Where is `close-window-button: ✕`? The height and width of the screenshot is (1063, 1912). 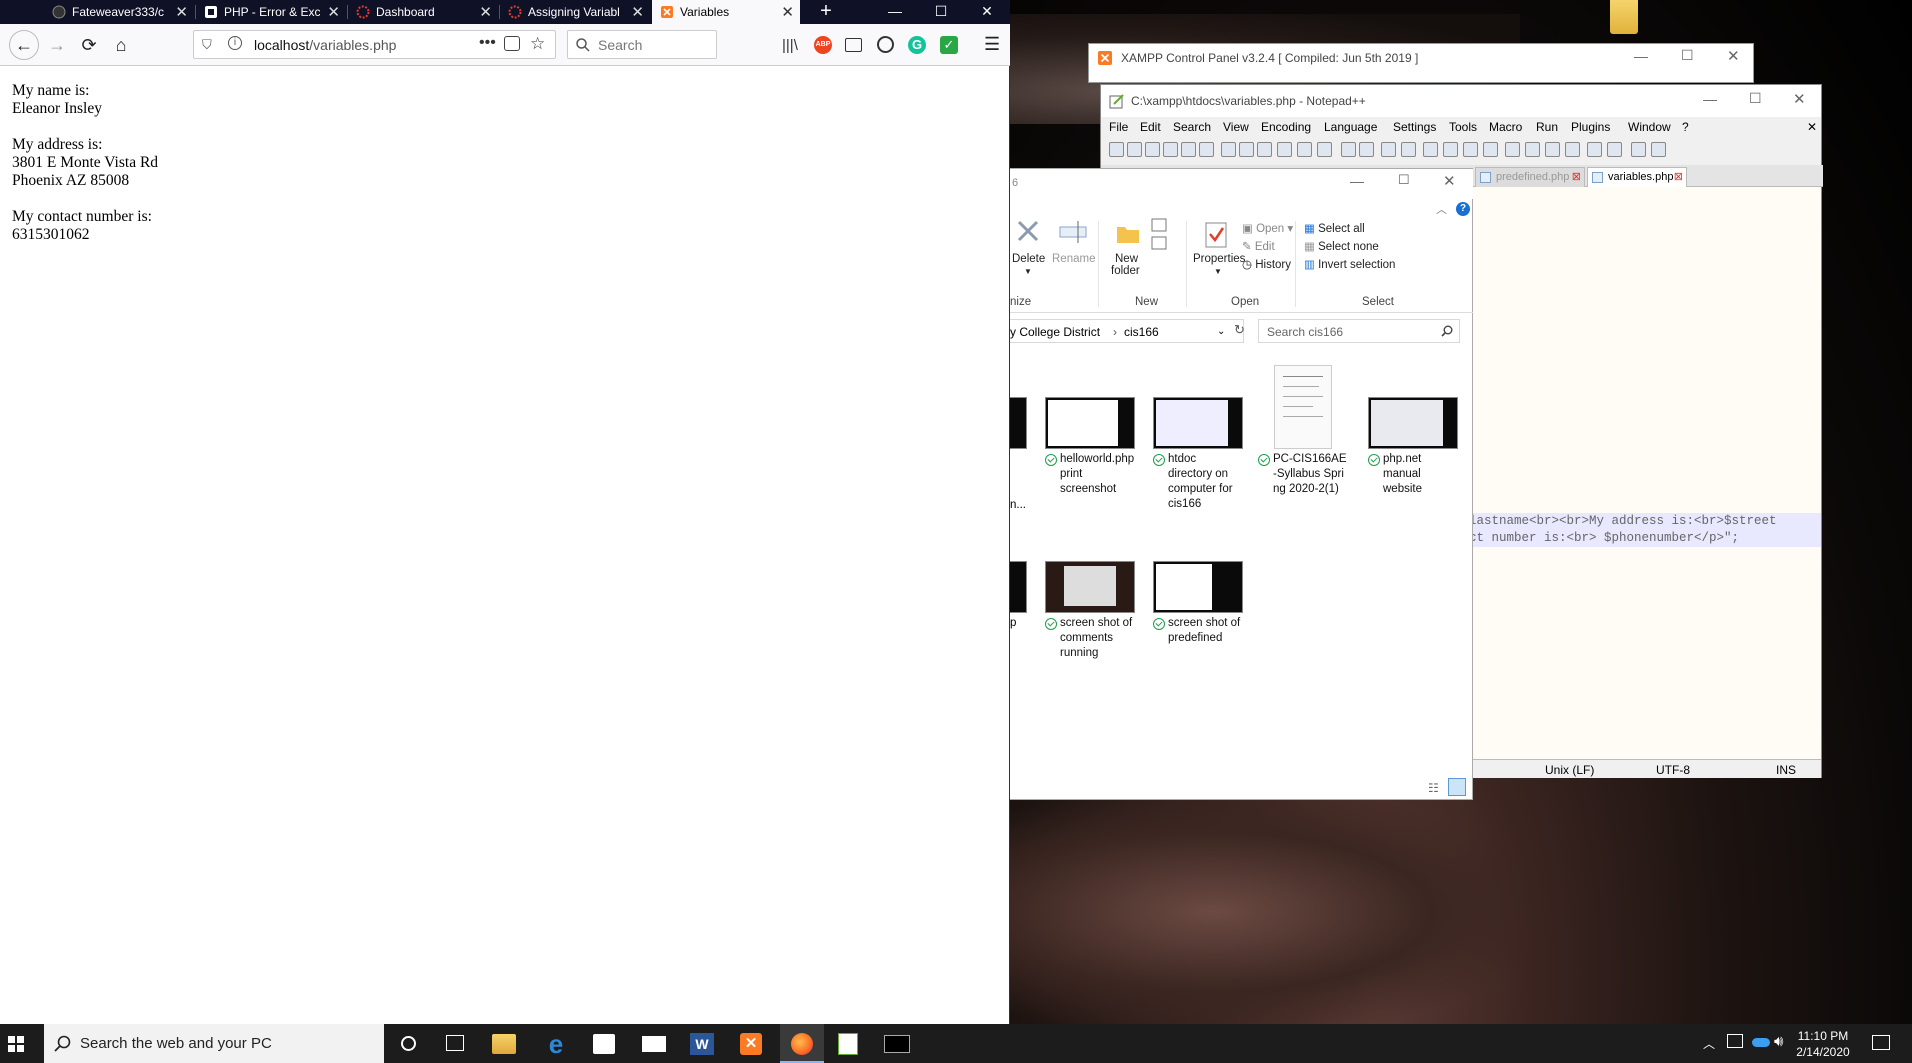
close-window-button: ✕ is located at coordinates (1799, 99).